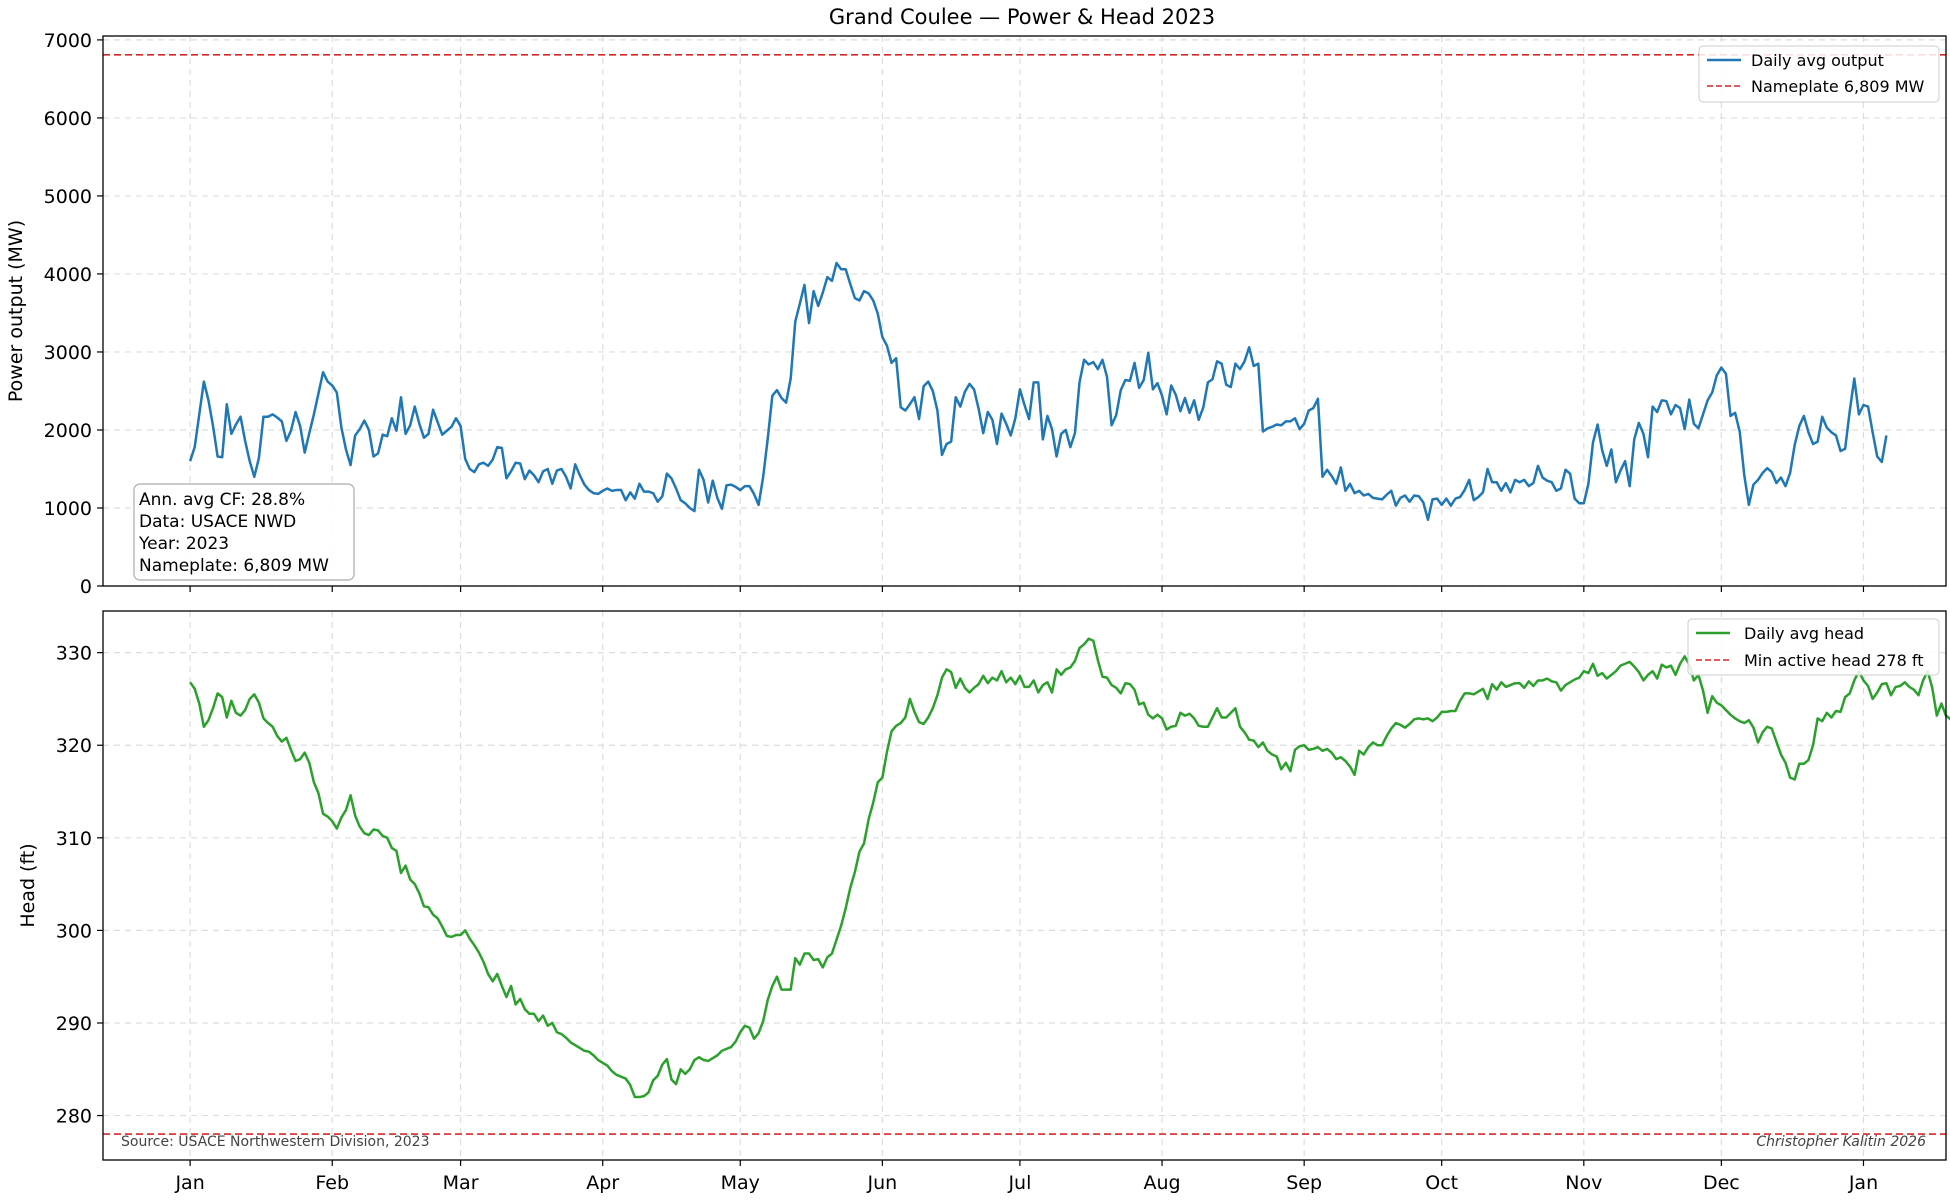 The image size is (1950, 1204). I want to click on y-tick-label: 3000, so click(68, 353).